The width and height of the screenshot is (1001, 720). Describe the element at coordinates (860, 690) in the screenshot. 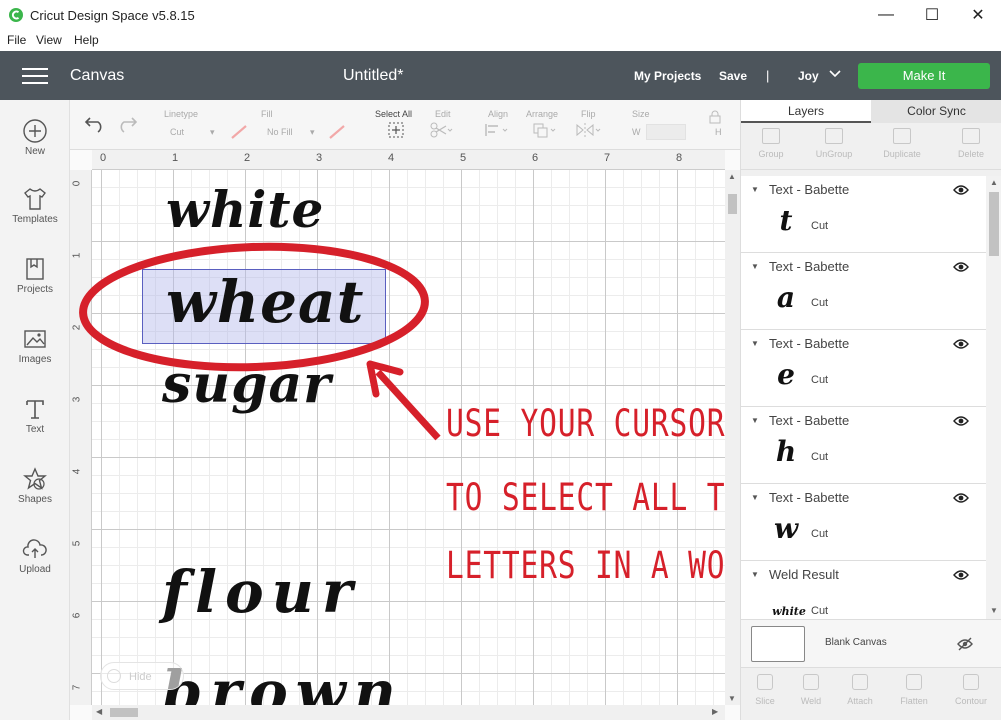

I see `attach-button: Attach` at that location.